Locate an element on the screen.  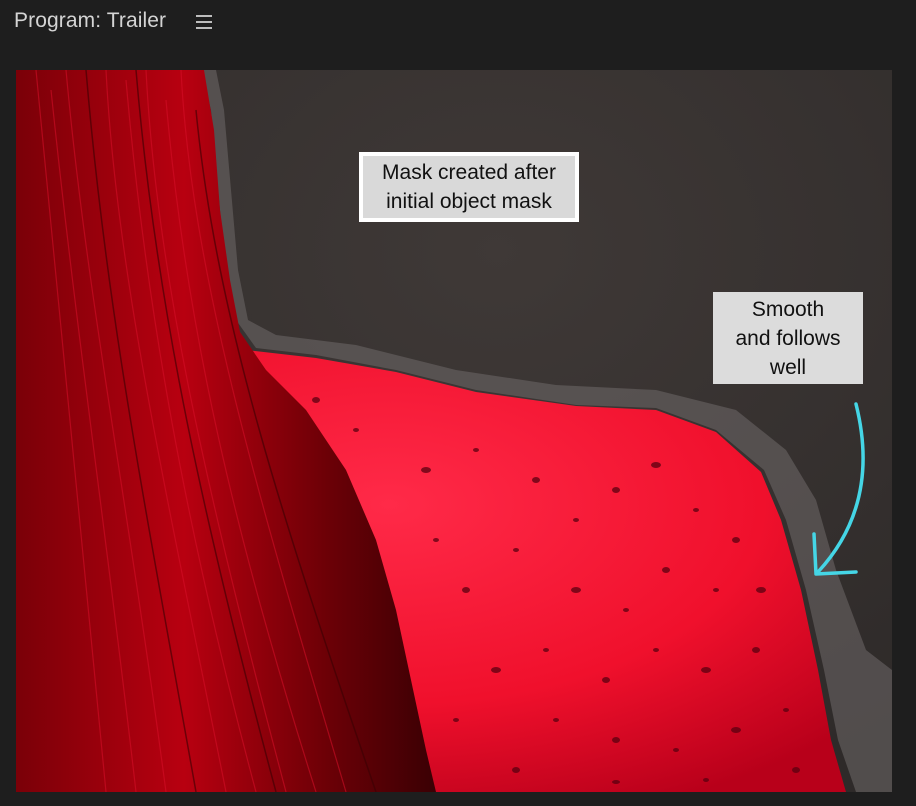
mask-note-body: Mask created after initial object mask is located at coordinates (469, 187).